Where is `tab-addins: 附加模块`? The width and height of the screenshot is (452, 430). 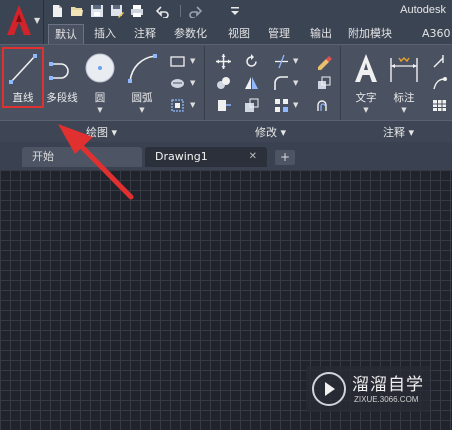
tab-addins: 附加模块 is located at coordinates (370, 34).